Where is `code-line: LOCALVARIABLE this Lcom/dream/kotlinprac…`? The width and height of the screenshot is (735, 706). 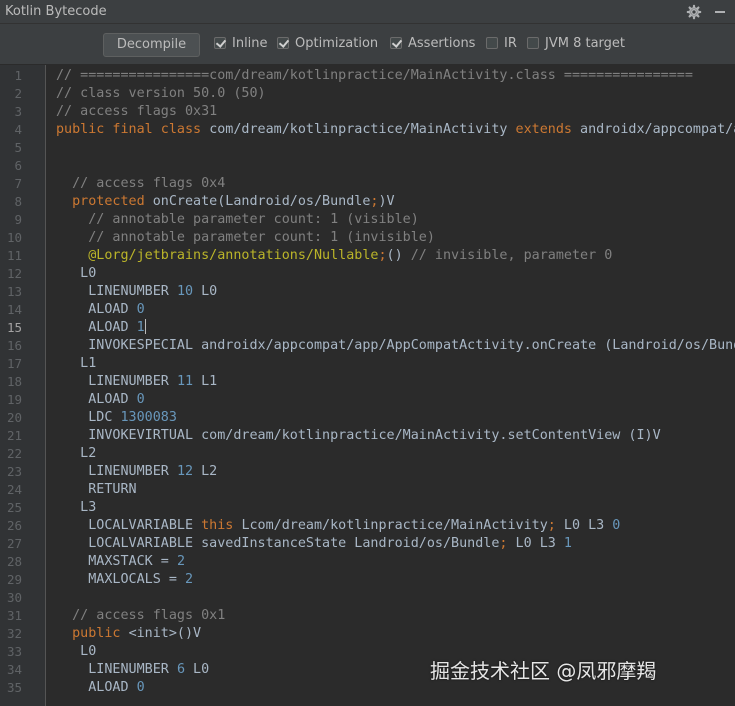
code-line: LOCALVARIABLE this Lcom/dream/kotlinprac… is located at coordinates (338, 526).